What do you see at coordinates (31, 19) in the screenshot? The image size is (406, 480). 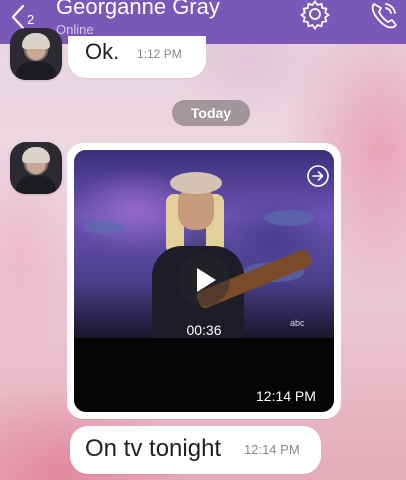 I see `unread-count: 2` at bounding box center [31, 19].